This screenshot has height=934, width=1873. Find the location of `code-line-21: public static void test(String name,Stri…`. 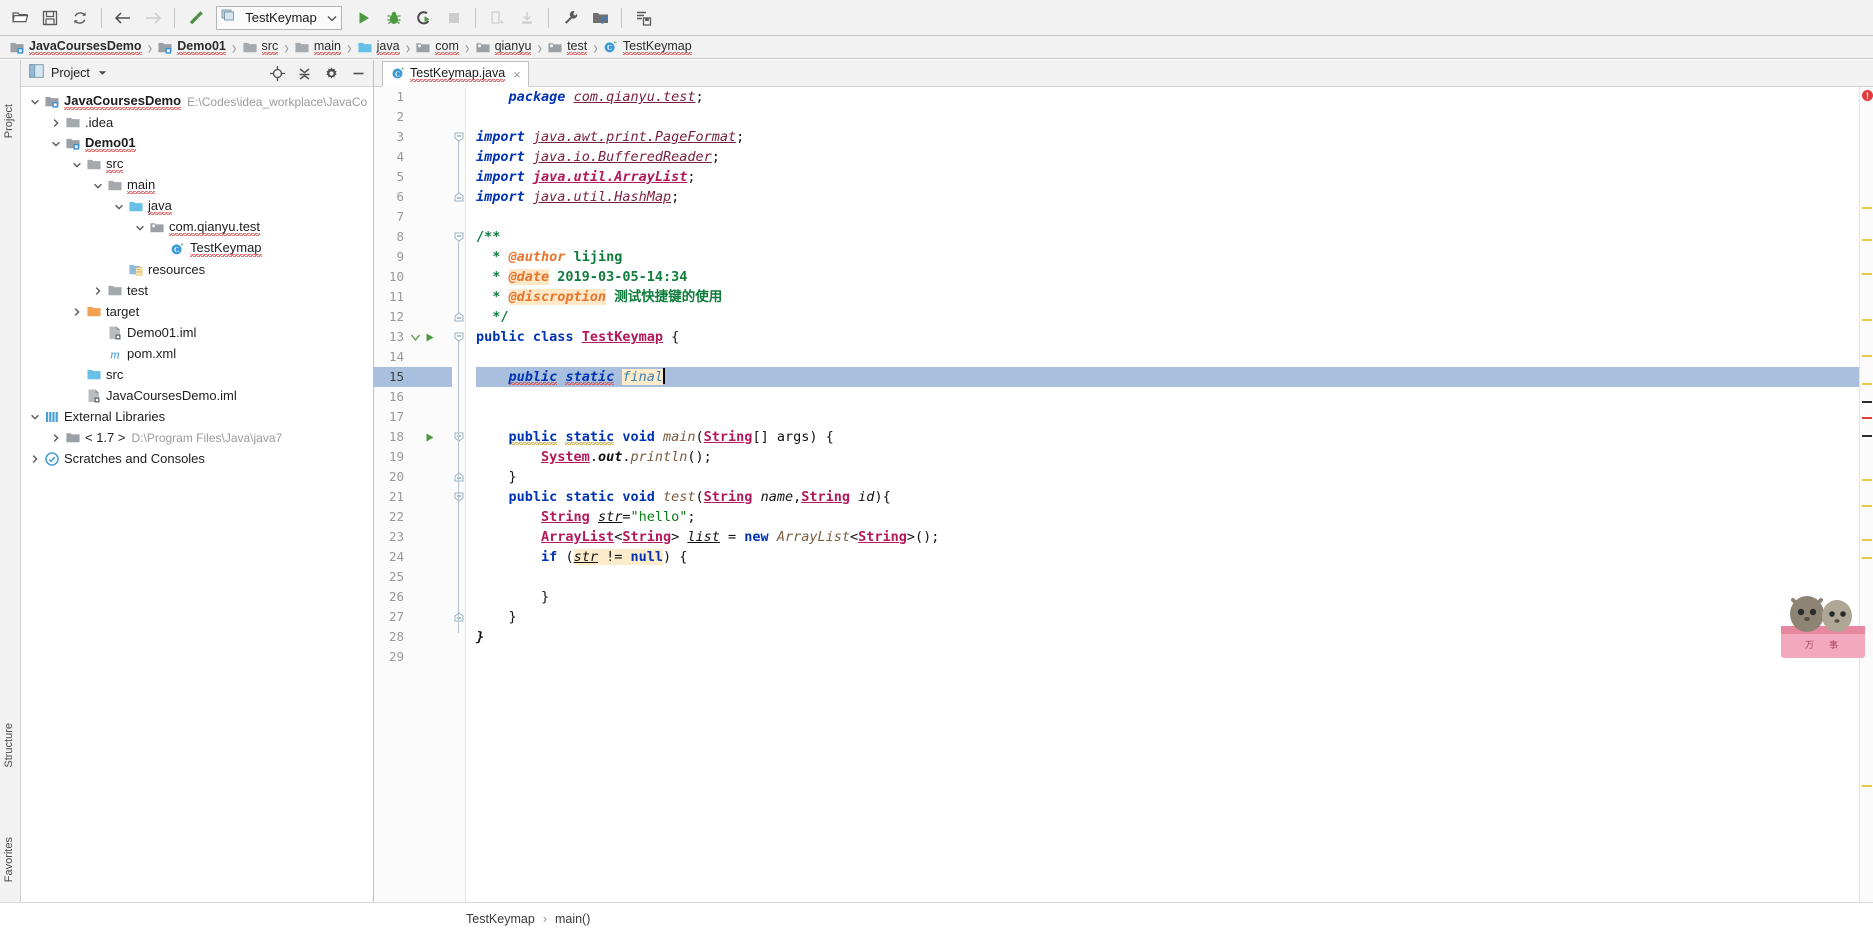

code-line-21: public static void test(String name,Stri… is located at coordinates (1167, 497).